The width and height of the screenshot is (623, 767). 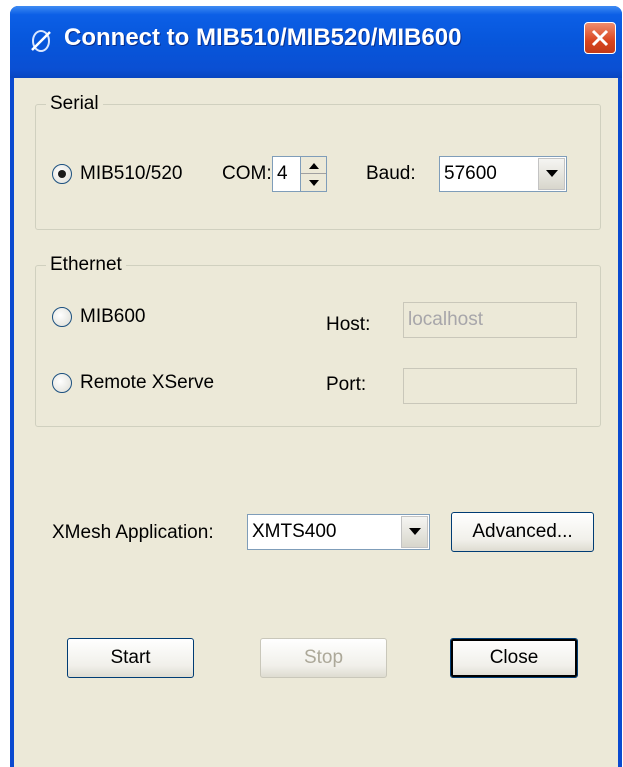 I want to click on close-window-button, so click(x=600, y=38).